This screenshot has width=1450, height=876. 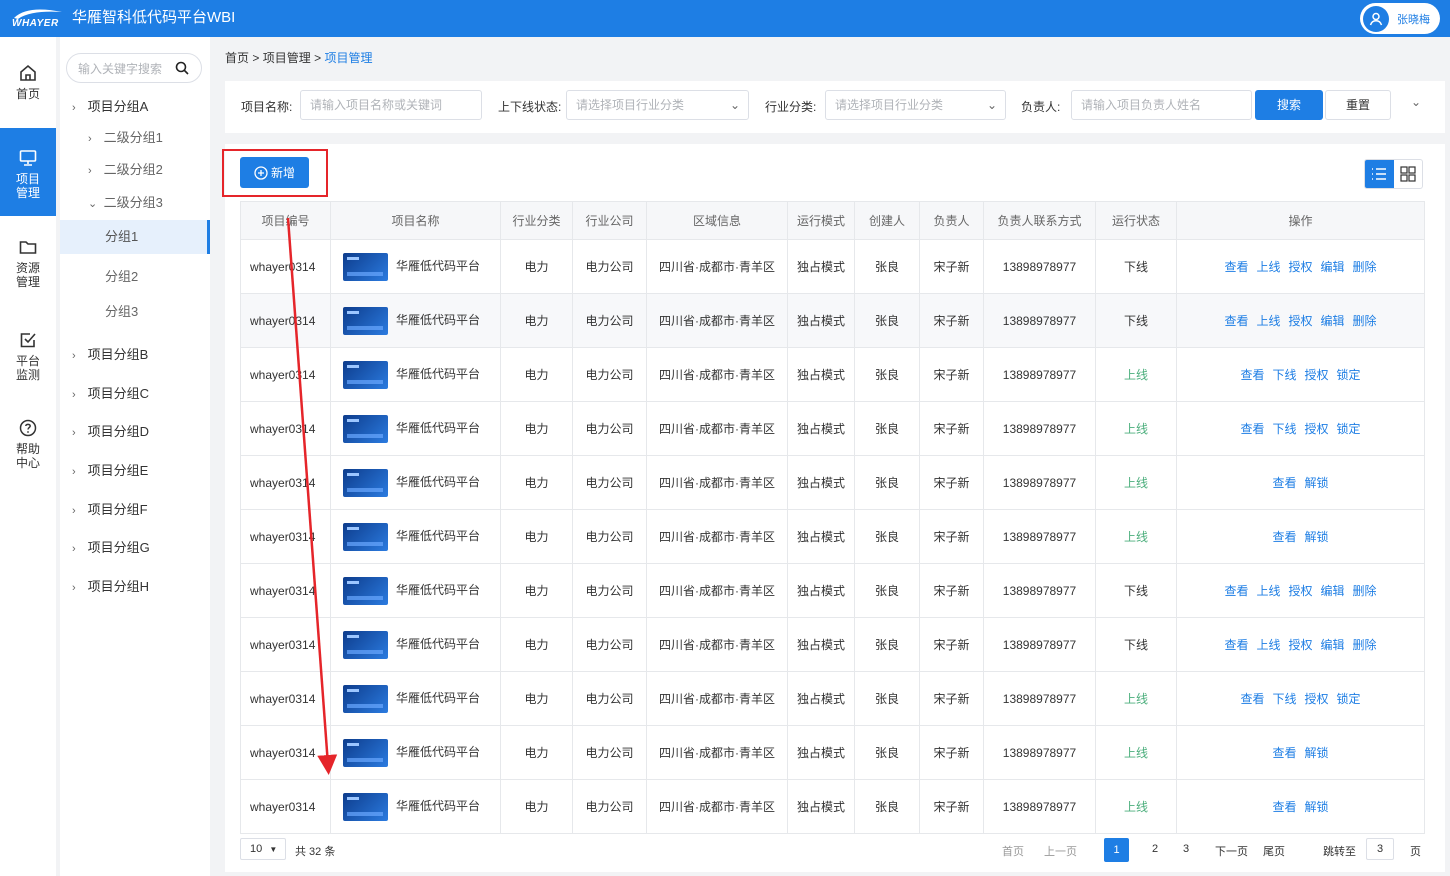 What do you see at coordinates (135, 510) in the screenshot?
I see `tree-node-group-f: › 项目分组F` at bounding box center [135, 510].